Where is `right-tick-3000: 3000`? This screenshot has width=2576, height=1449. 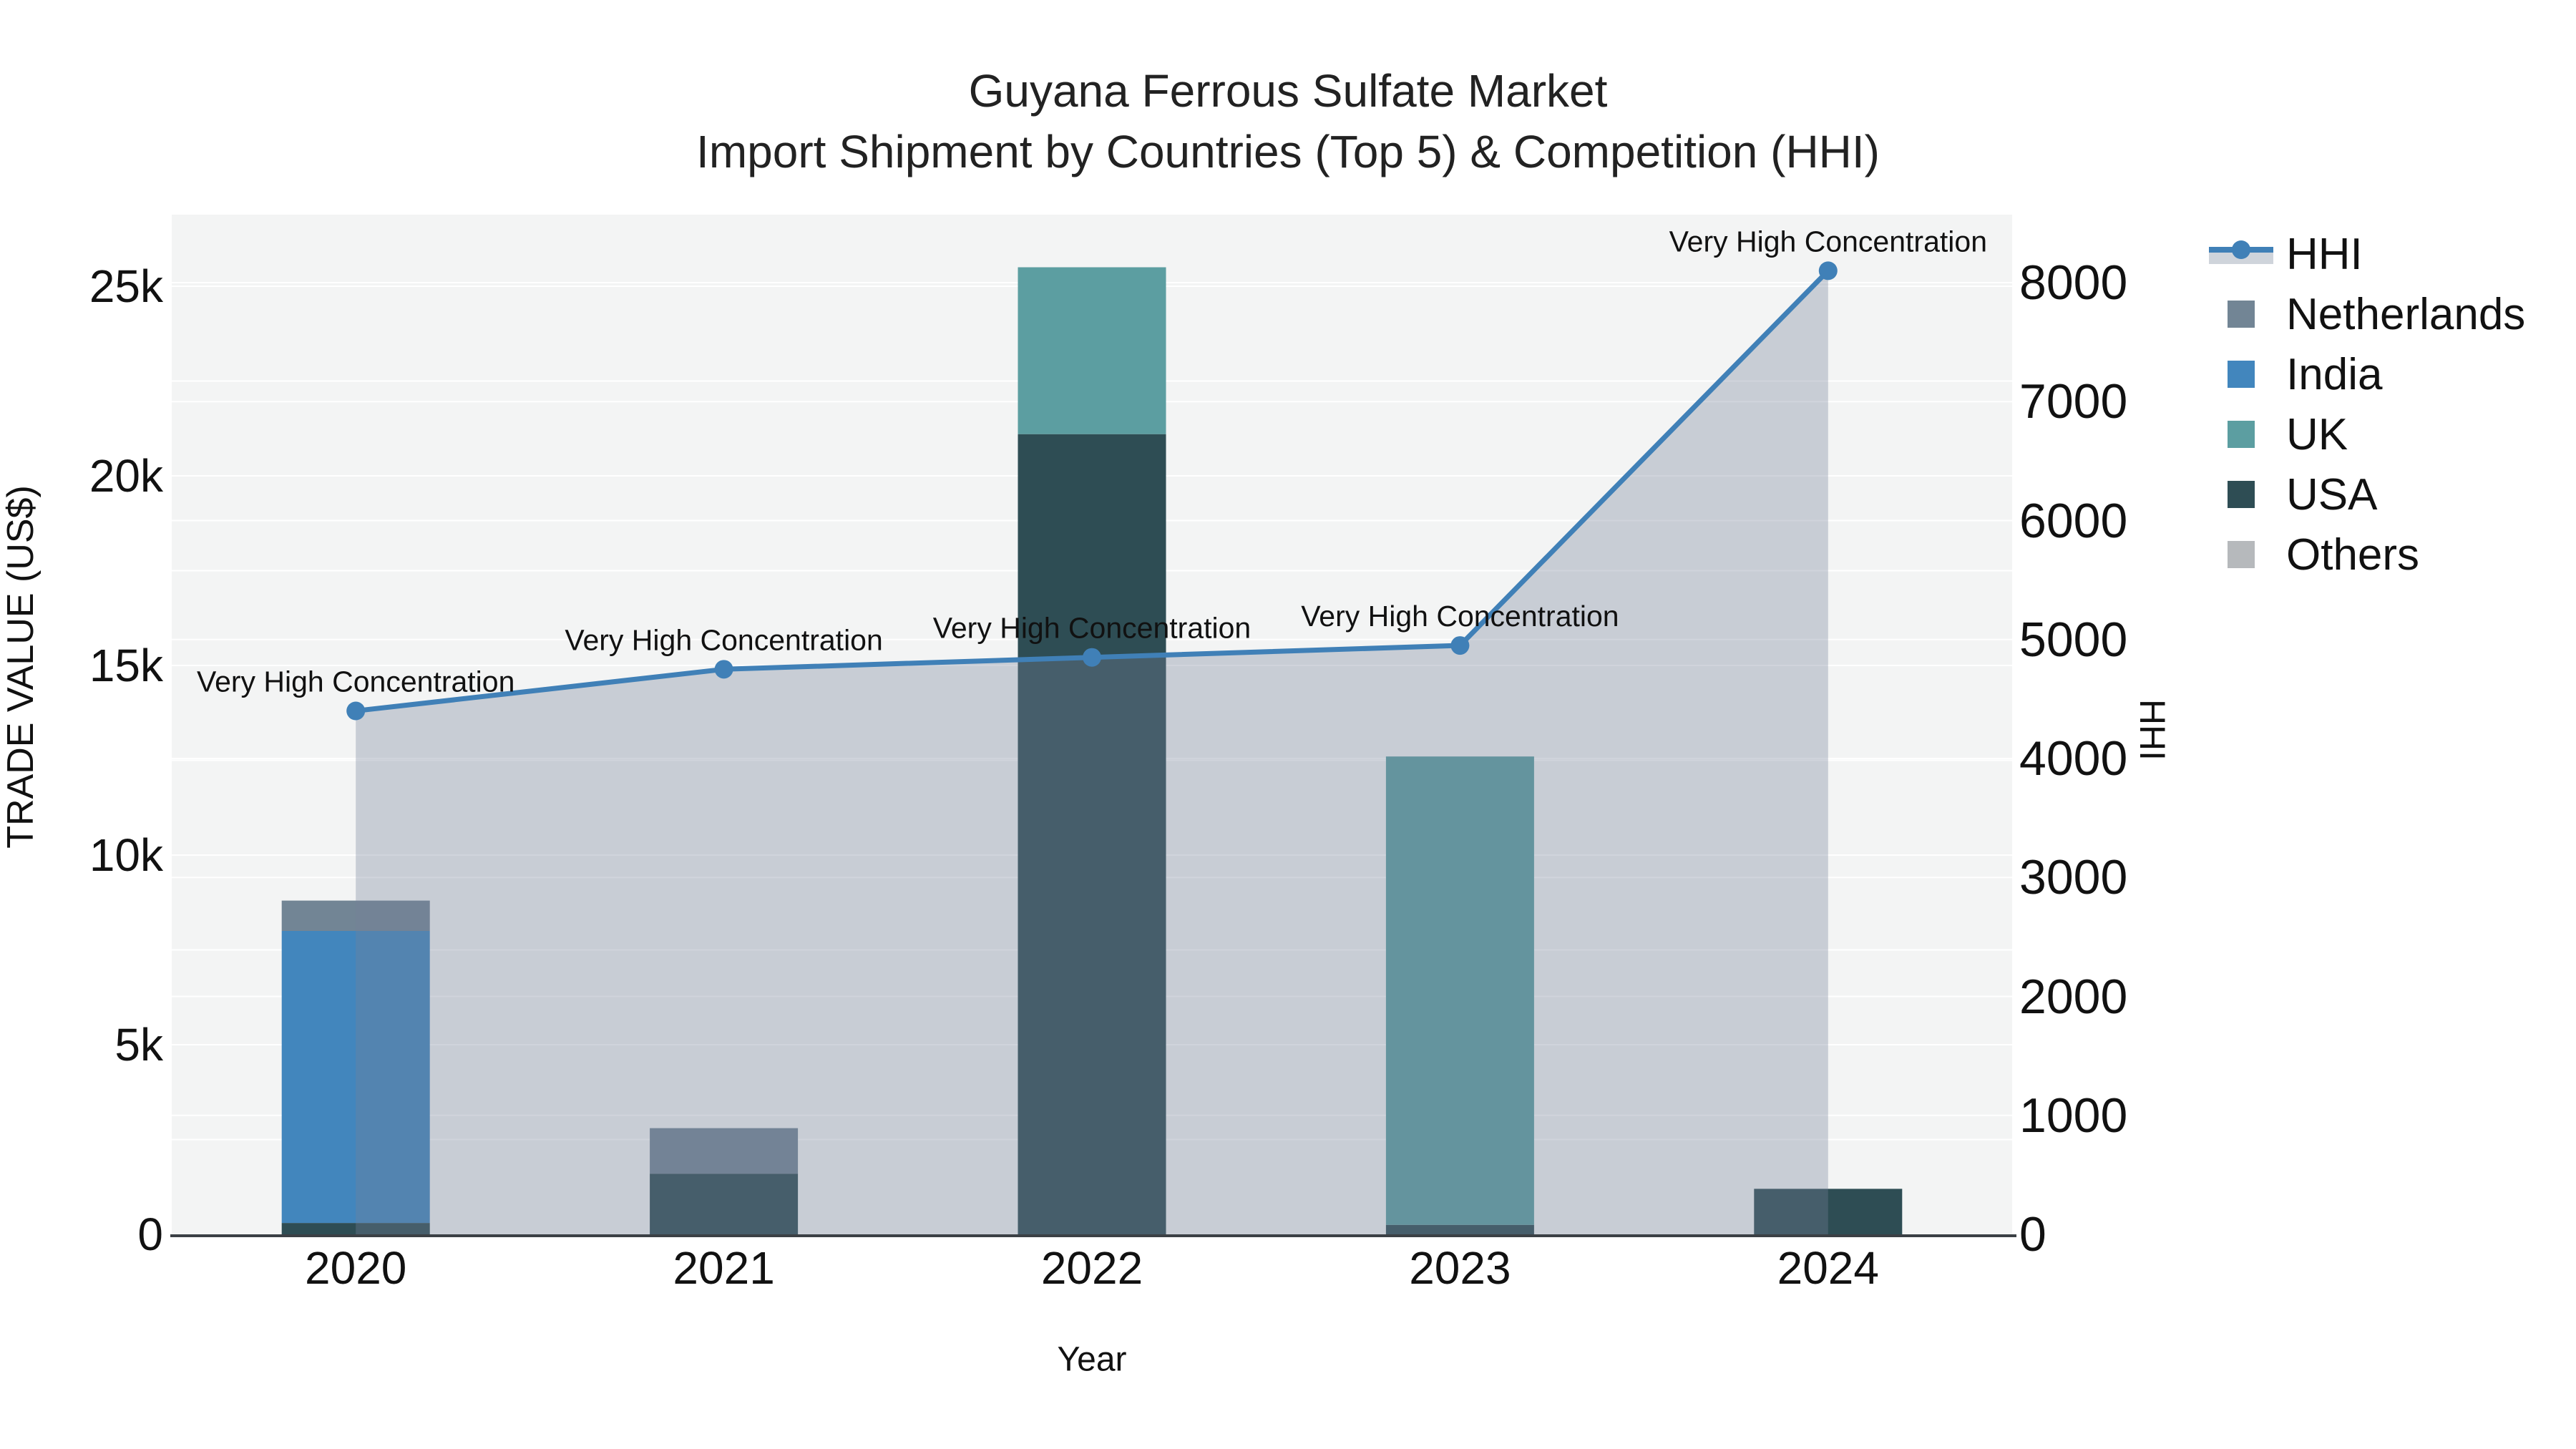
right-tick-3000: 3000 is located at coordinates (2073, 877).